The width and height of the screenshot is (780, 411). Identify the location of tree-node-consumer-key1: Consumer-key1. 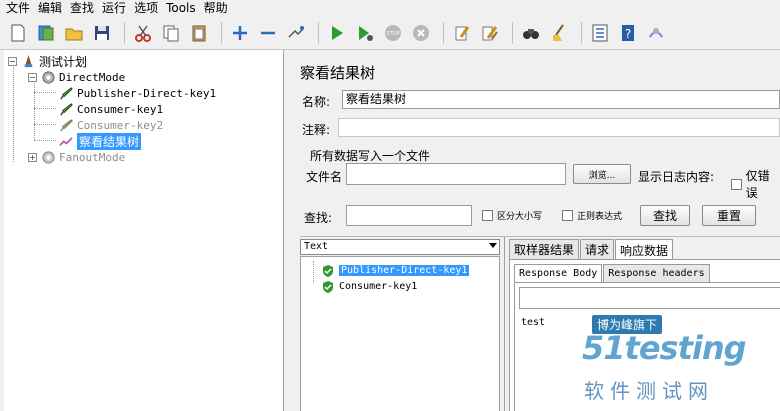
(110, 109).